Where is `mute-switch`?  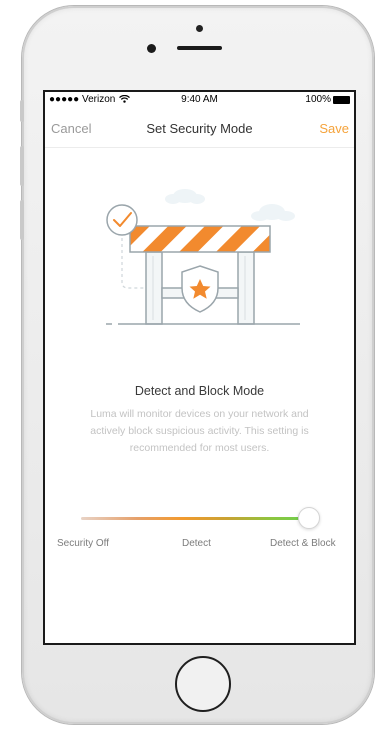 mute-switch is located at coordinates (22, 111).